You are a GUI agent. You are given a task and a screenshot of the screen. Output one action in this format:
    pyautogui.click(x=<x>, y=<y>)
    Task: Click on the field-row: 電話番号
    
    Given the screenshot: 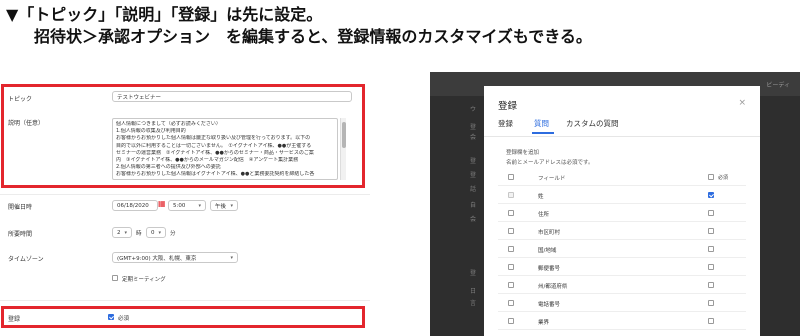 What is the action you would take?
    pyautogui.click(x=622, y=303)
    